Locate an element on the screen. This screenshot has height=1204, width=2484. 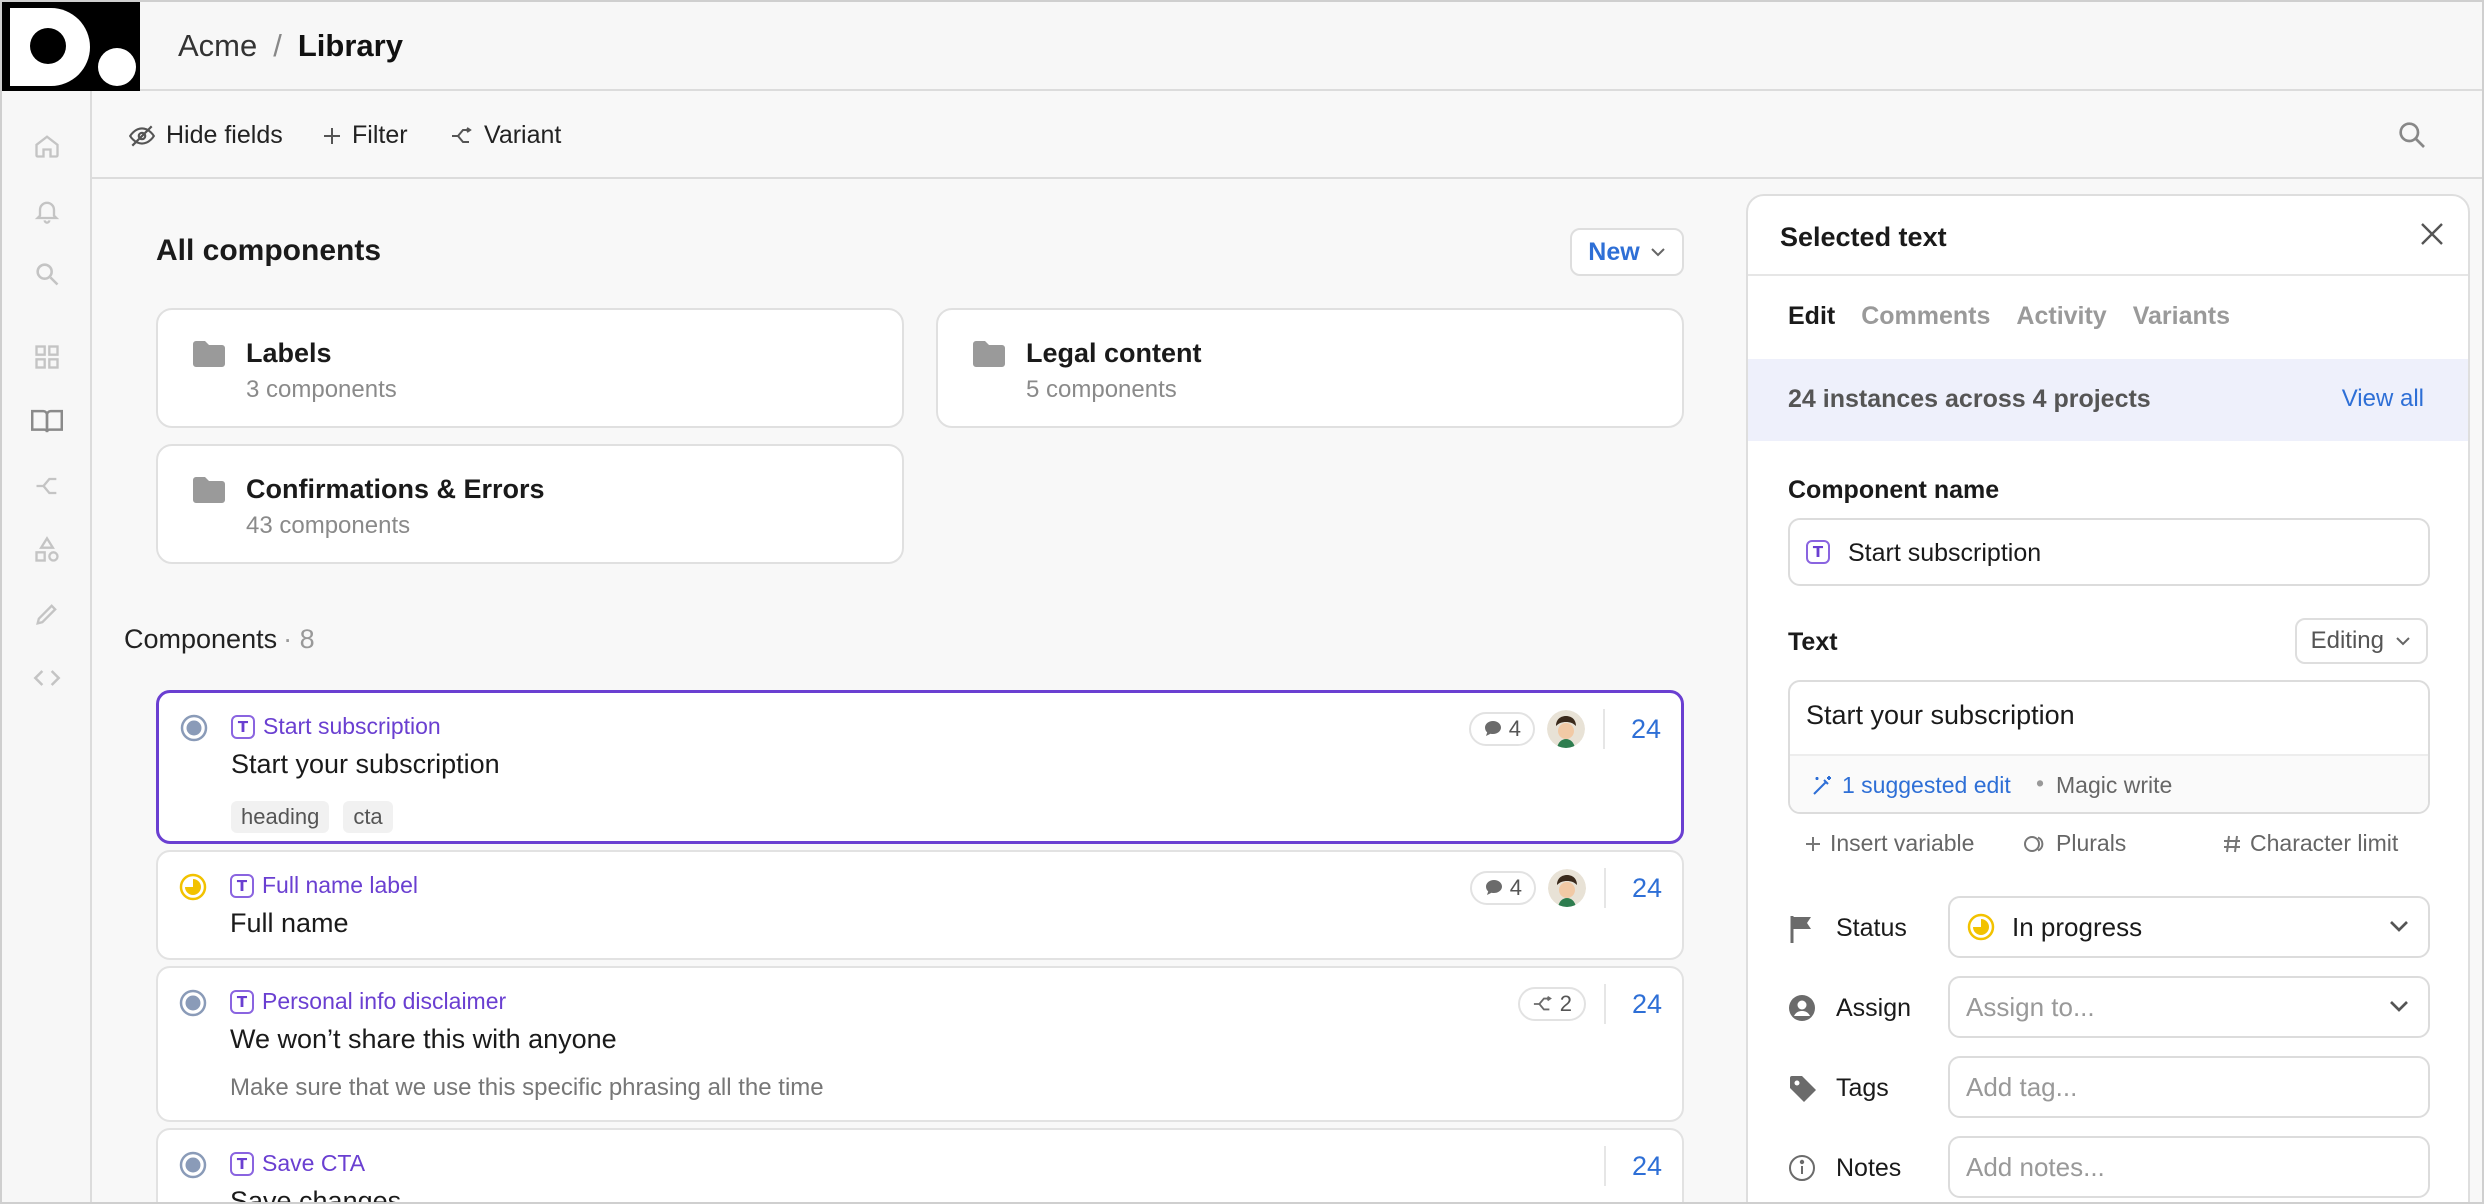
instances-banner: 24 instances across 4 projects View all is located at coordinates (2108, 400).